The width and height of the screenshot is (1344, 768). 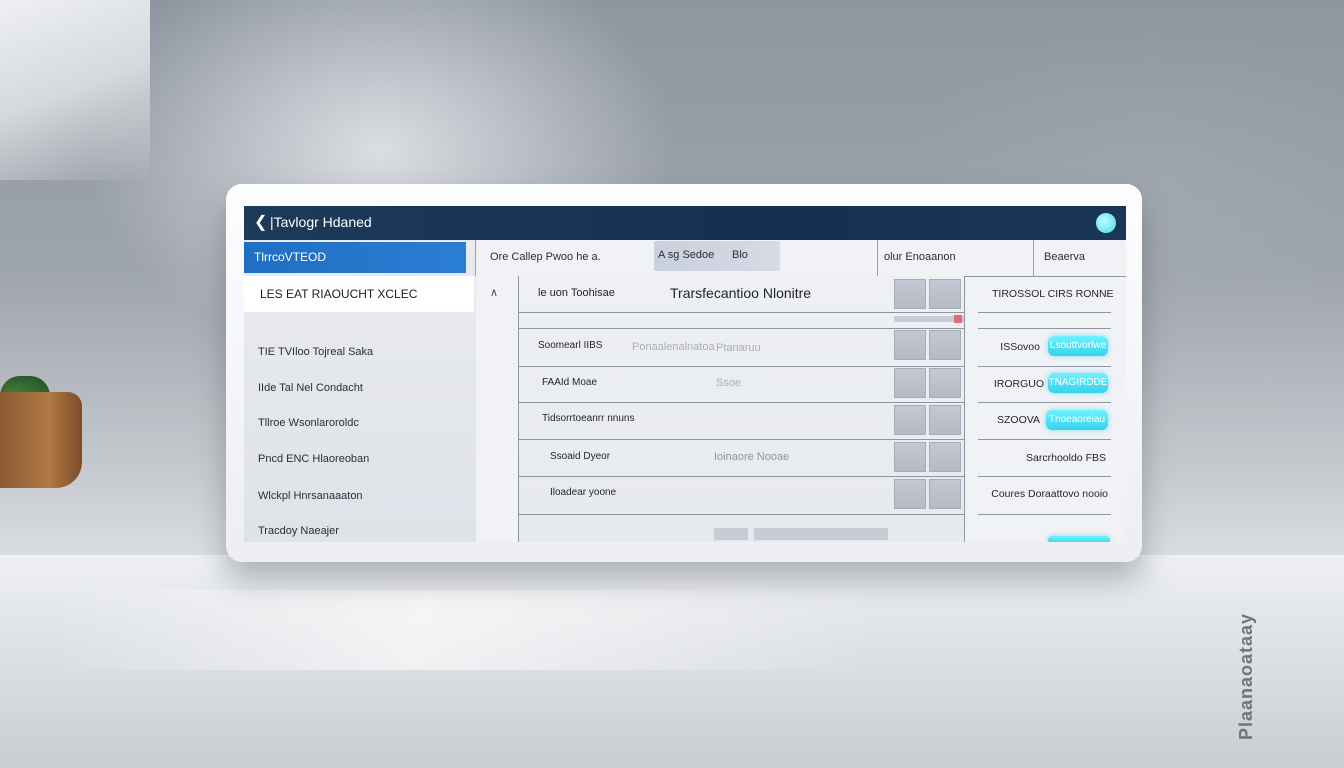 What do you see at coordinates (673, 347) in the screenshot?
I see `row-ghost: Ponaalenalnatoa` at bounding box center [673, 347].